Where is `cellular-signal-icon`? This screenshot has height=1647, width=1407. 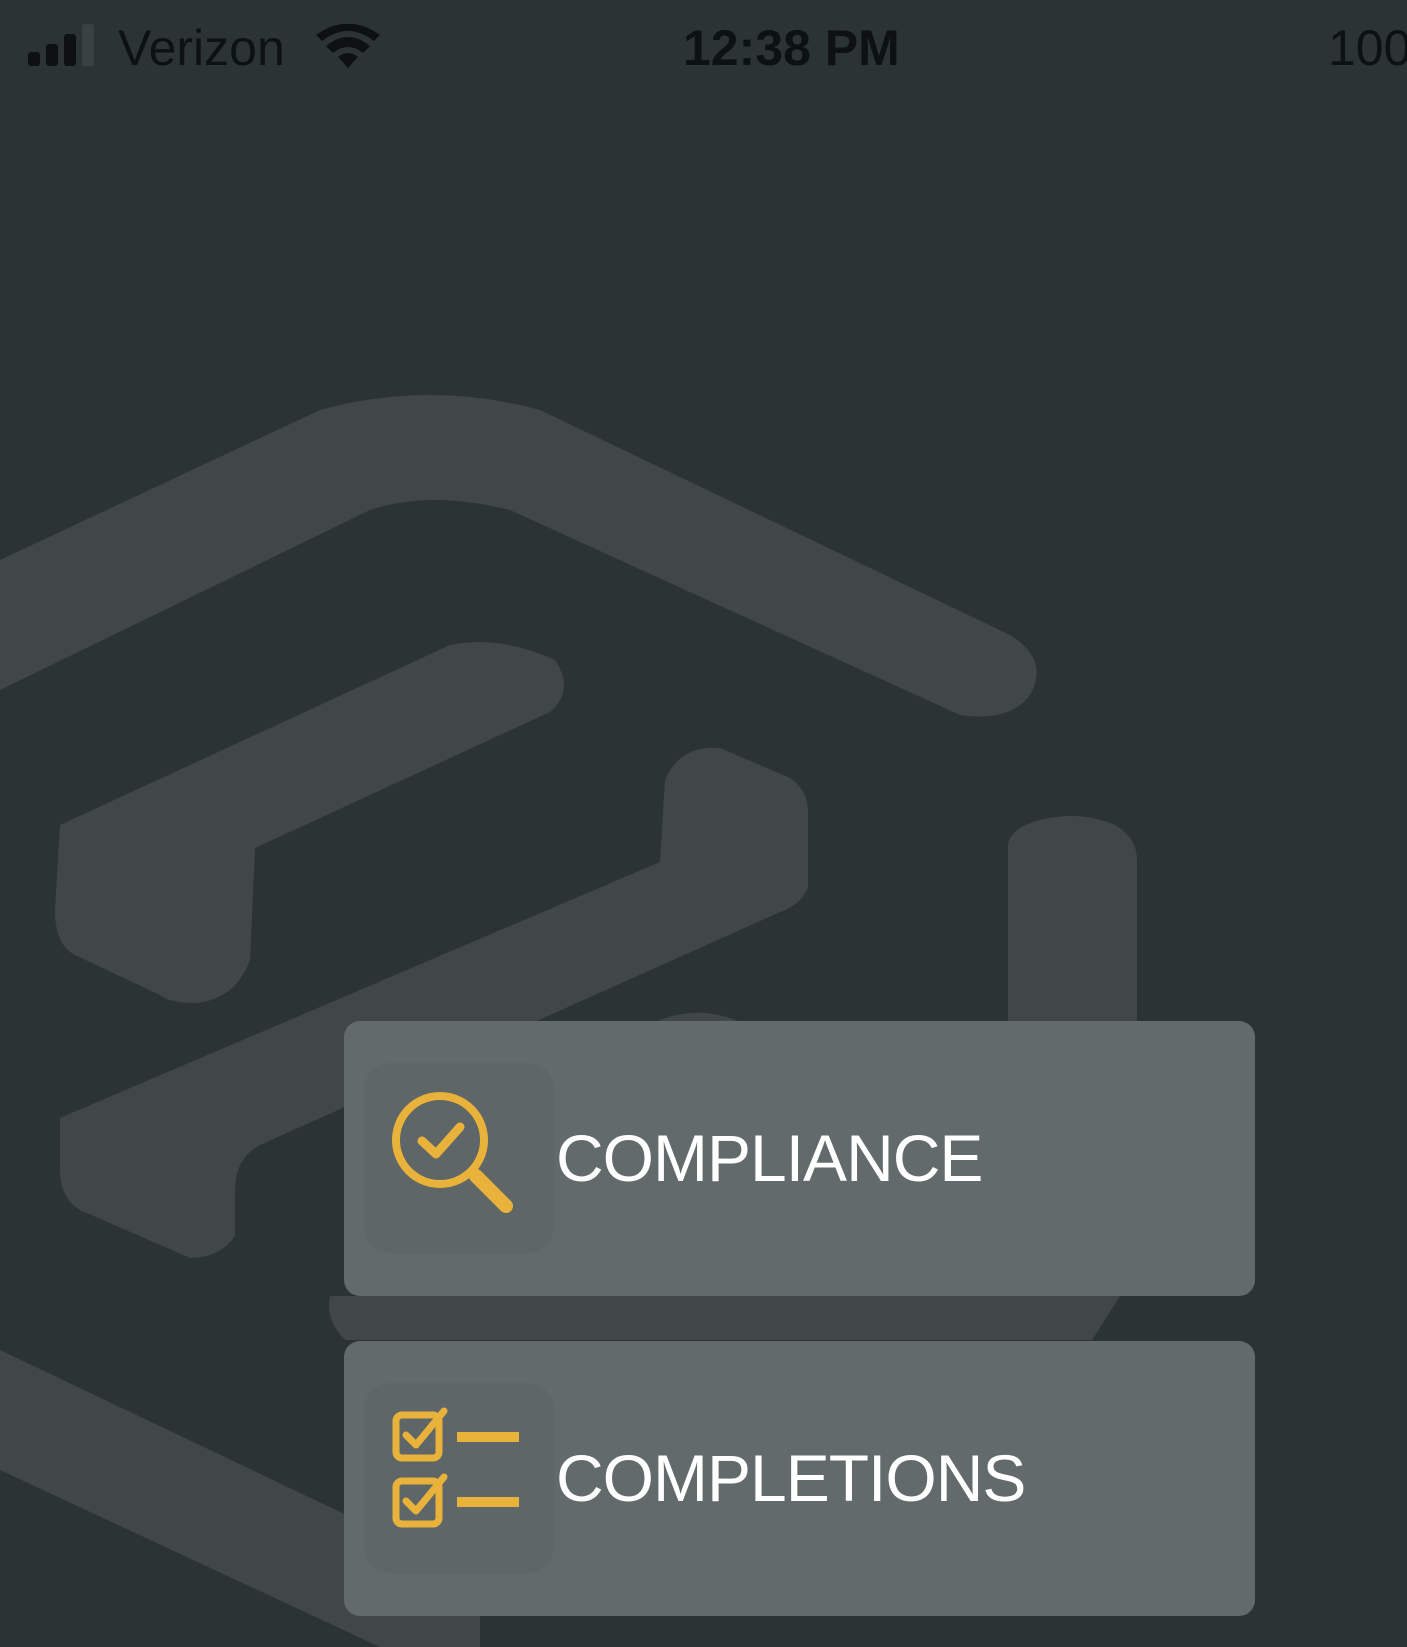 cellular-signal-icon is located at coordinates (61, 45).